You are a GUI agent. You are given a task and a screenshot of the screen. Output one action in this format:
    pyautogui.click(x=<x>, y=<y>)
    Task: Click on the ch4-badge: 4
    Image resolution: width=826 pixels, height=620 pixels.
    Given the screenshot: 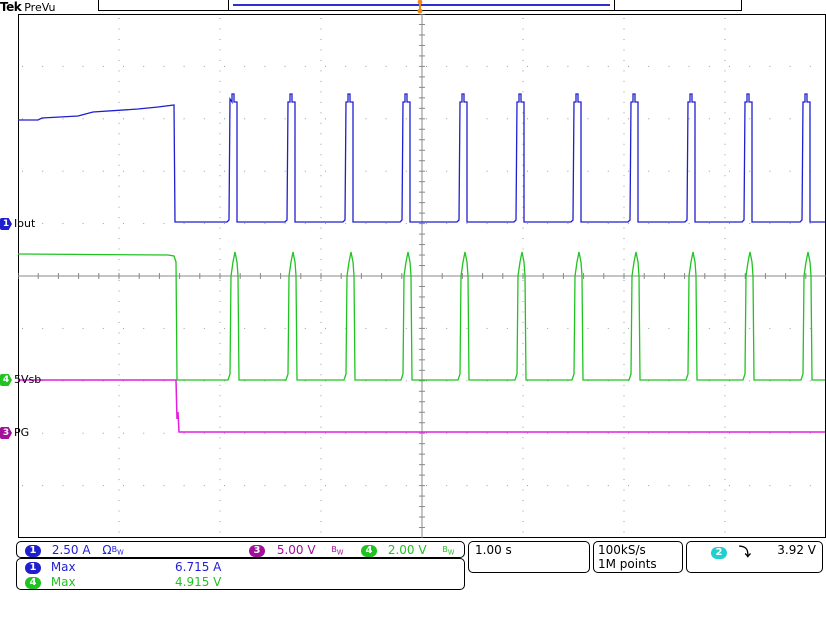 What is the action you would take?
    pyautogui.click(x=369, y=550)
    